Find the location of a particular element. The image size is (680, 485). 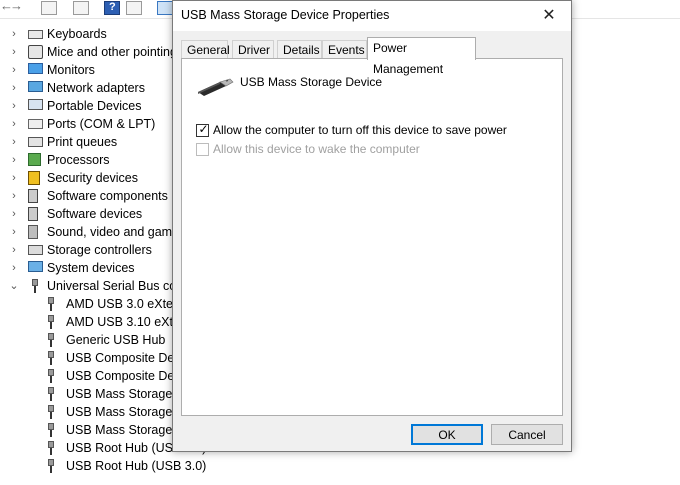

tree-category-label: Processors is located at coordinates (78, 160).